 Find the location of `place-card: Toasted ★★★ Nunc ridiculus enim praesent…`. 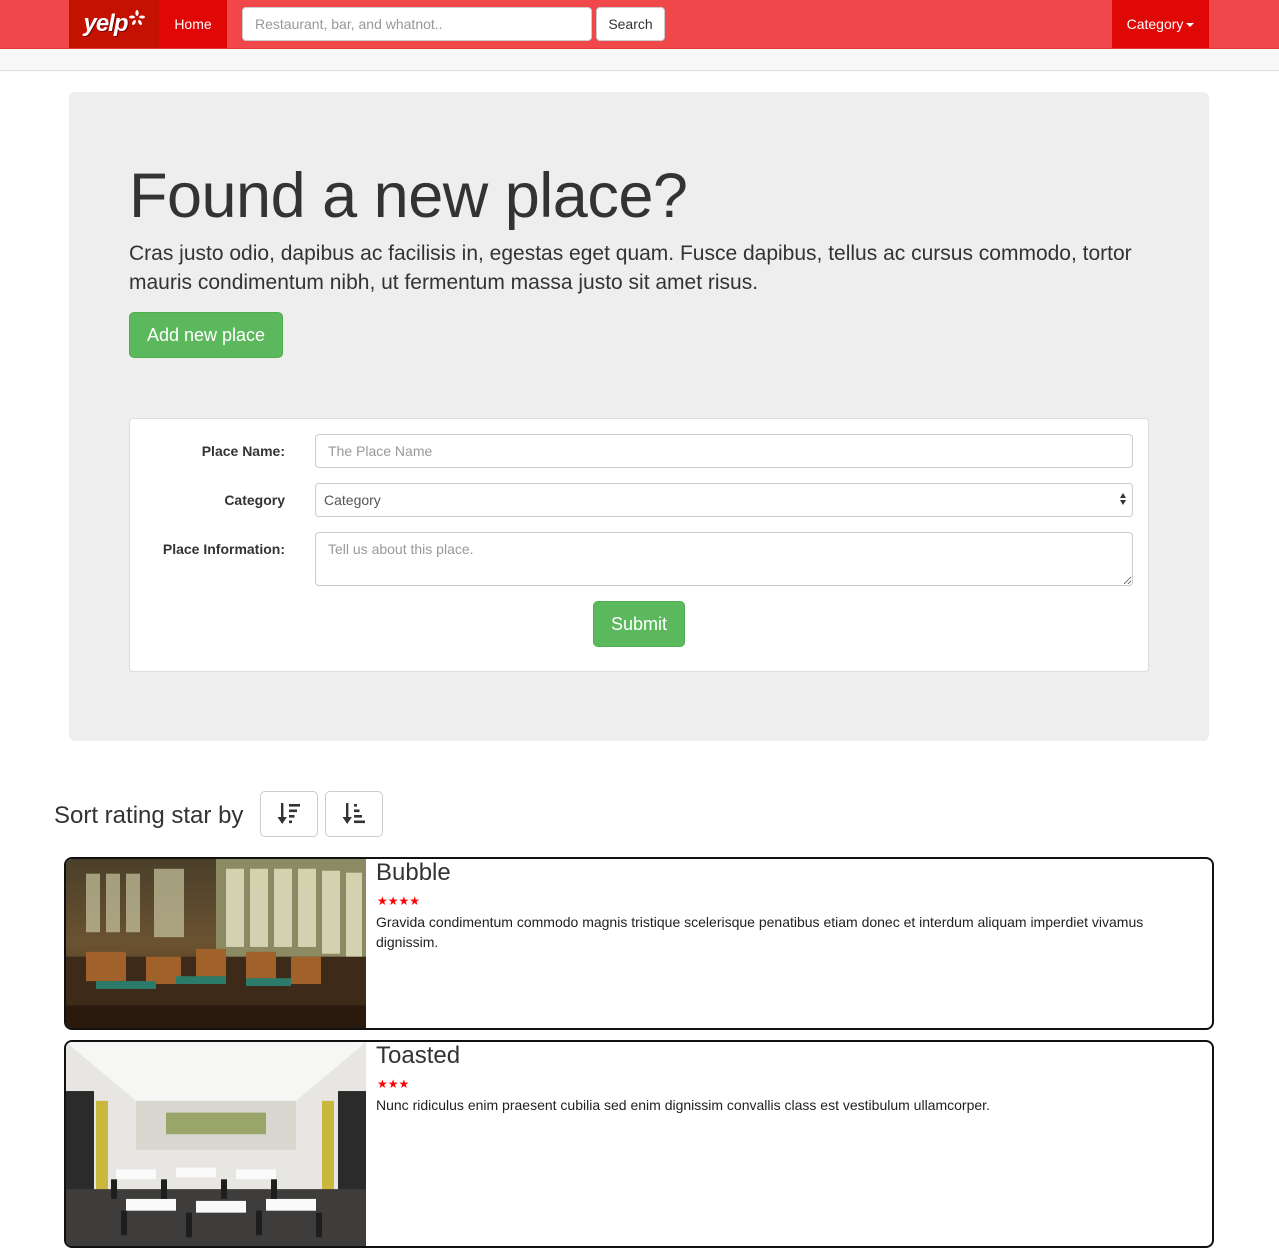

place-card: Toasted ★★★ Nunc ridiculus enim praesent… is located at coordinates (639, 1144).